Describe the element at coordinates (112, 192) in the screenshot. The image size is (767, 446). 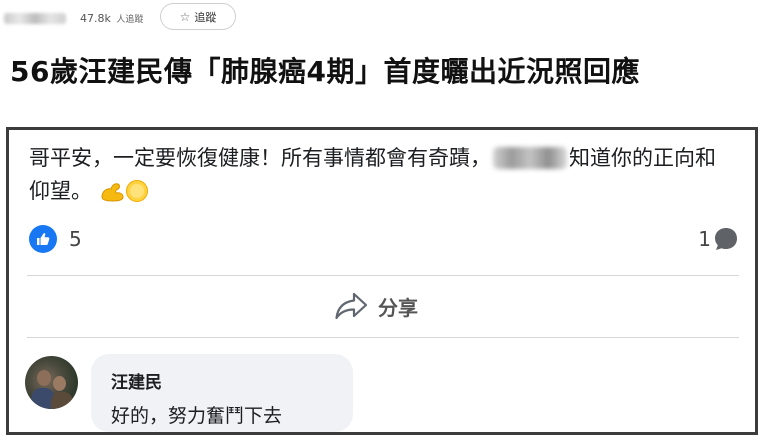
I see `flexed-biceps-icon` at that location.